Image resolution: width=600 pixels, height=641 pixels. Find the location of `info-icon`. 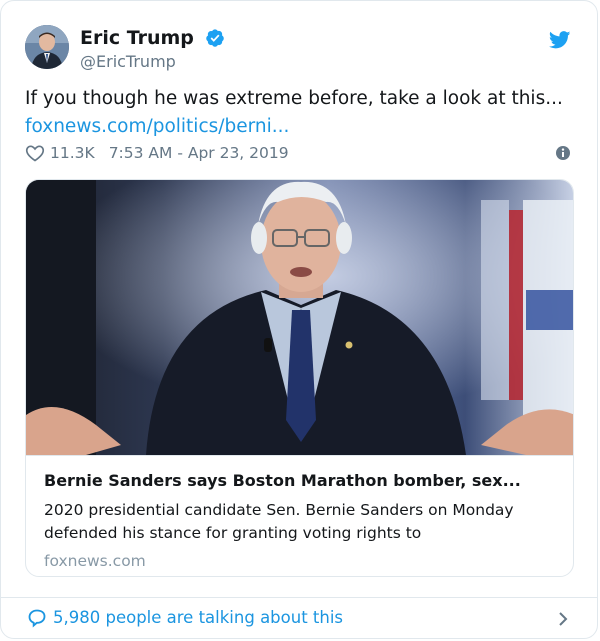

info-icon is located at coordinates (563, 153).